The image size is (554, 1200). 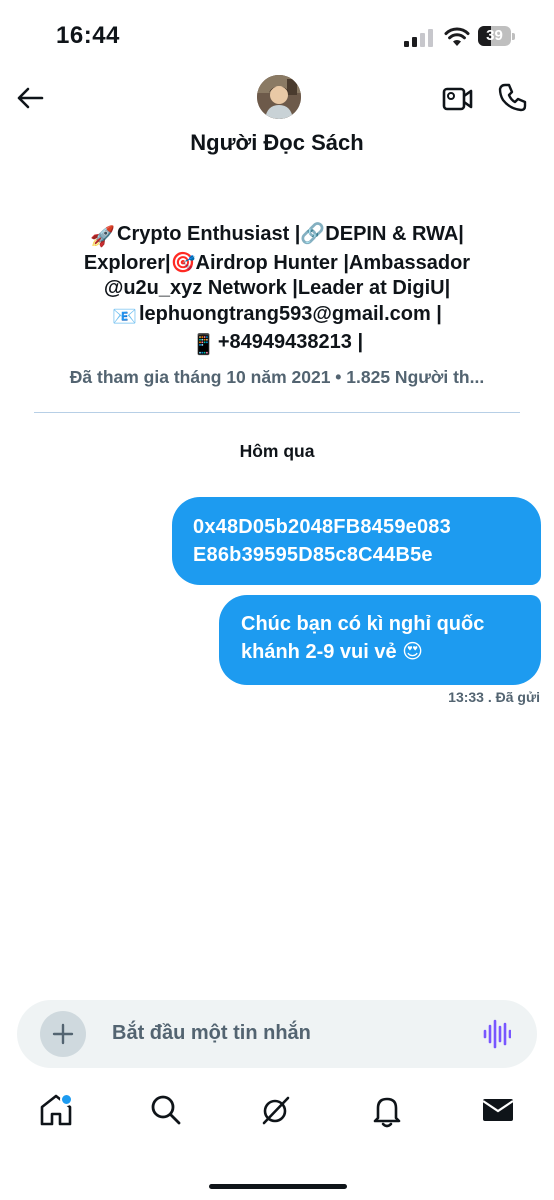 I want to click on notification-dot, so click(x=66, y=1099).